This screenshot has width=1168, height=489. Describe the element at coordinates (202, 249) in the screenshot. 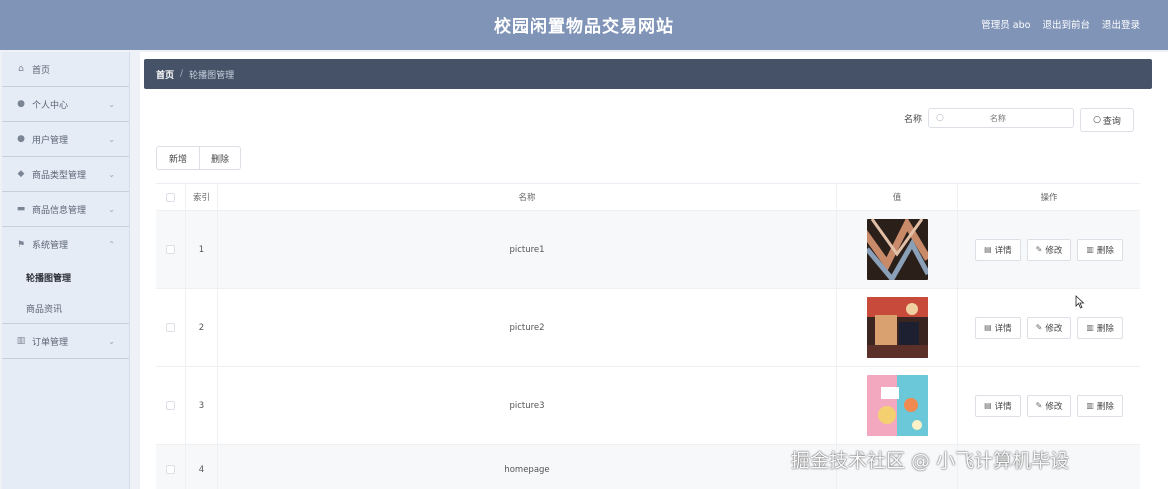

I see `row-index: 1` at that location.